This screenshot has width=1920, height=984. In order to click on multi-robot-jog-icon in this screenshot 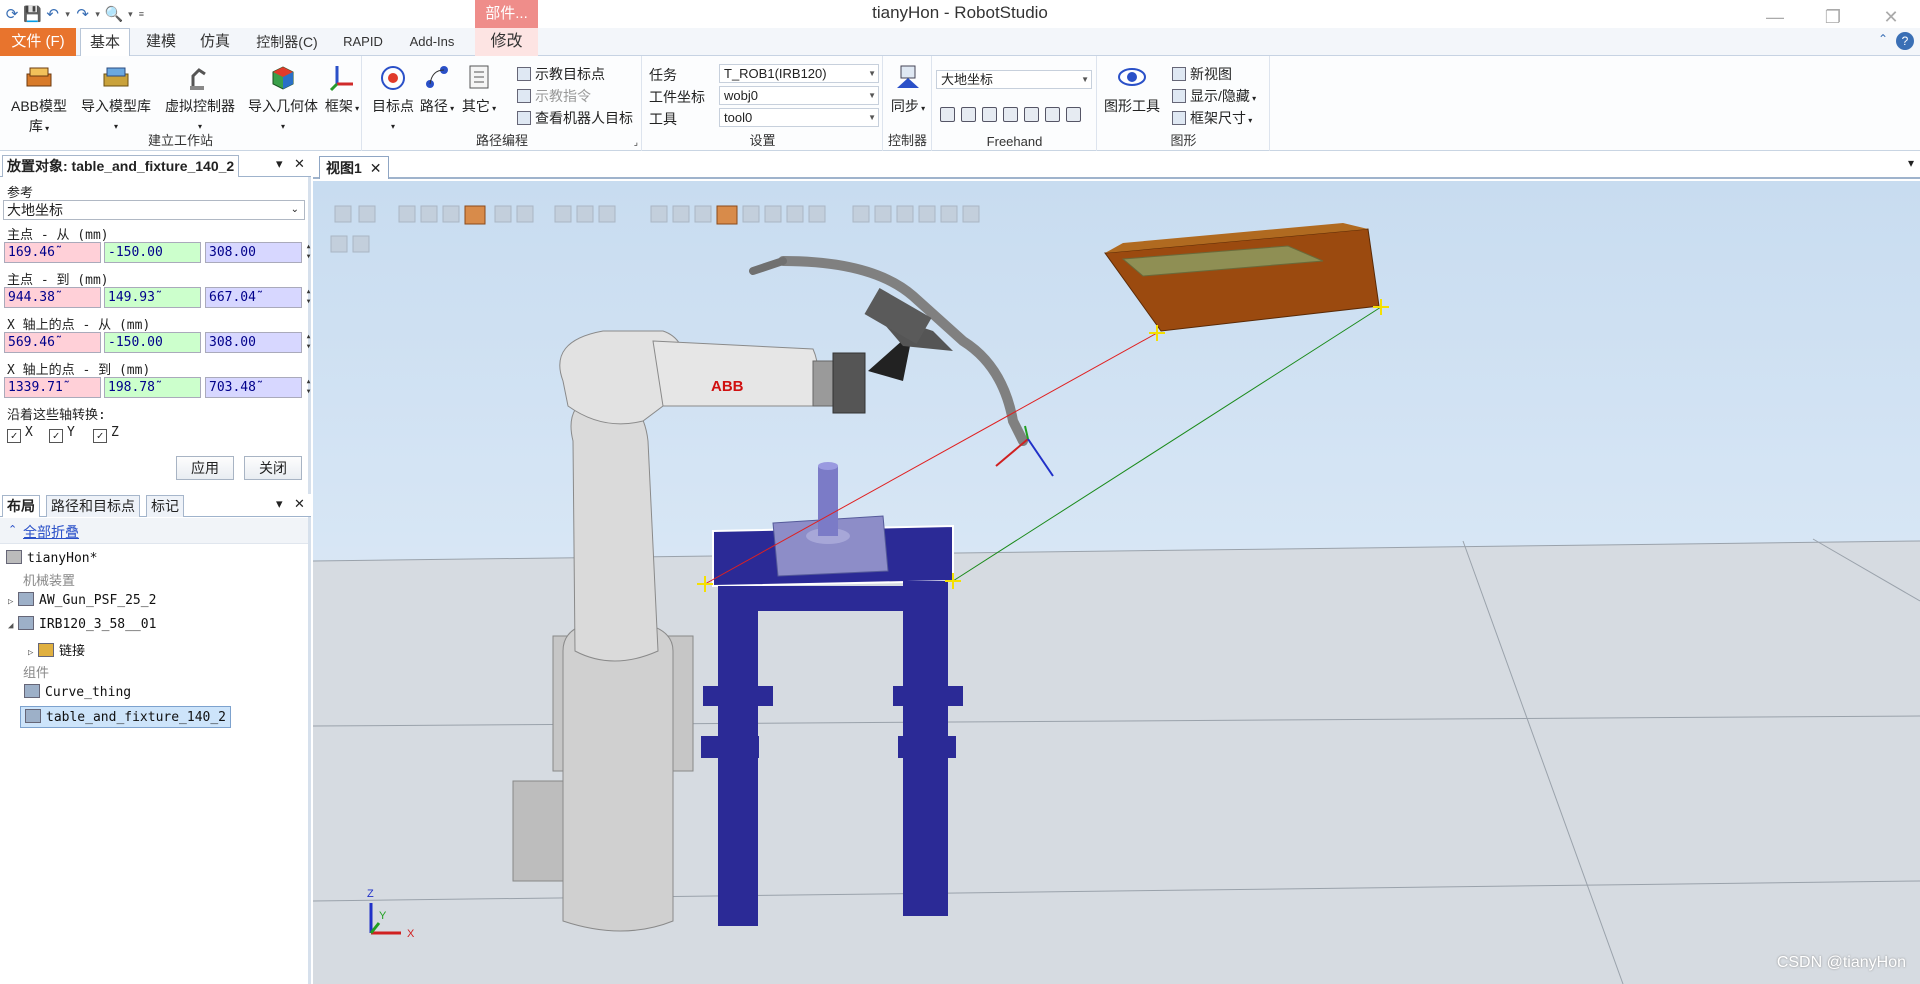, I will do `click(1052, 114)`.